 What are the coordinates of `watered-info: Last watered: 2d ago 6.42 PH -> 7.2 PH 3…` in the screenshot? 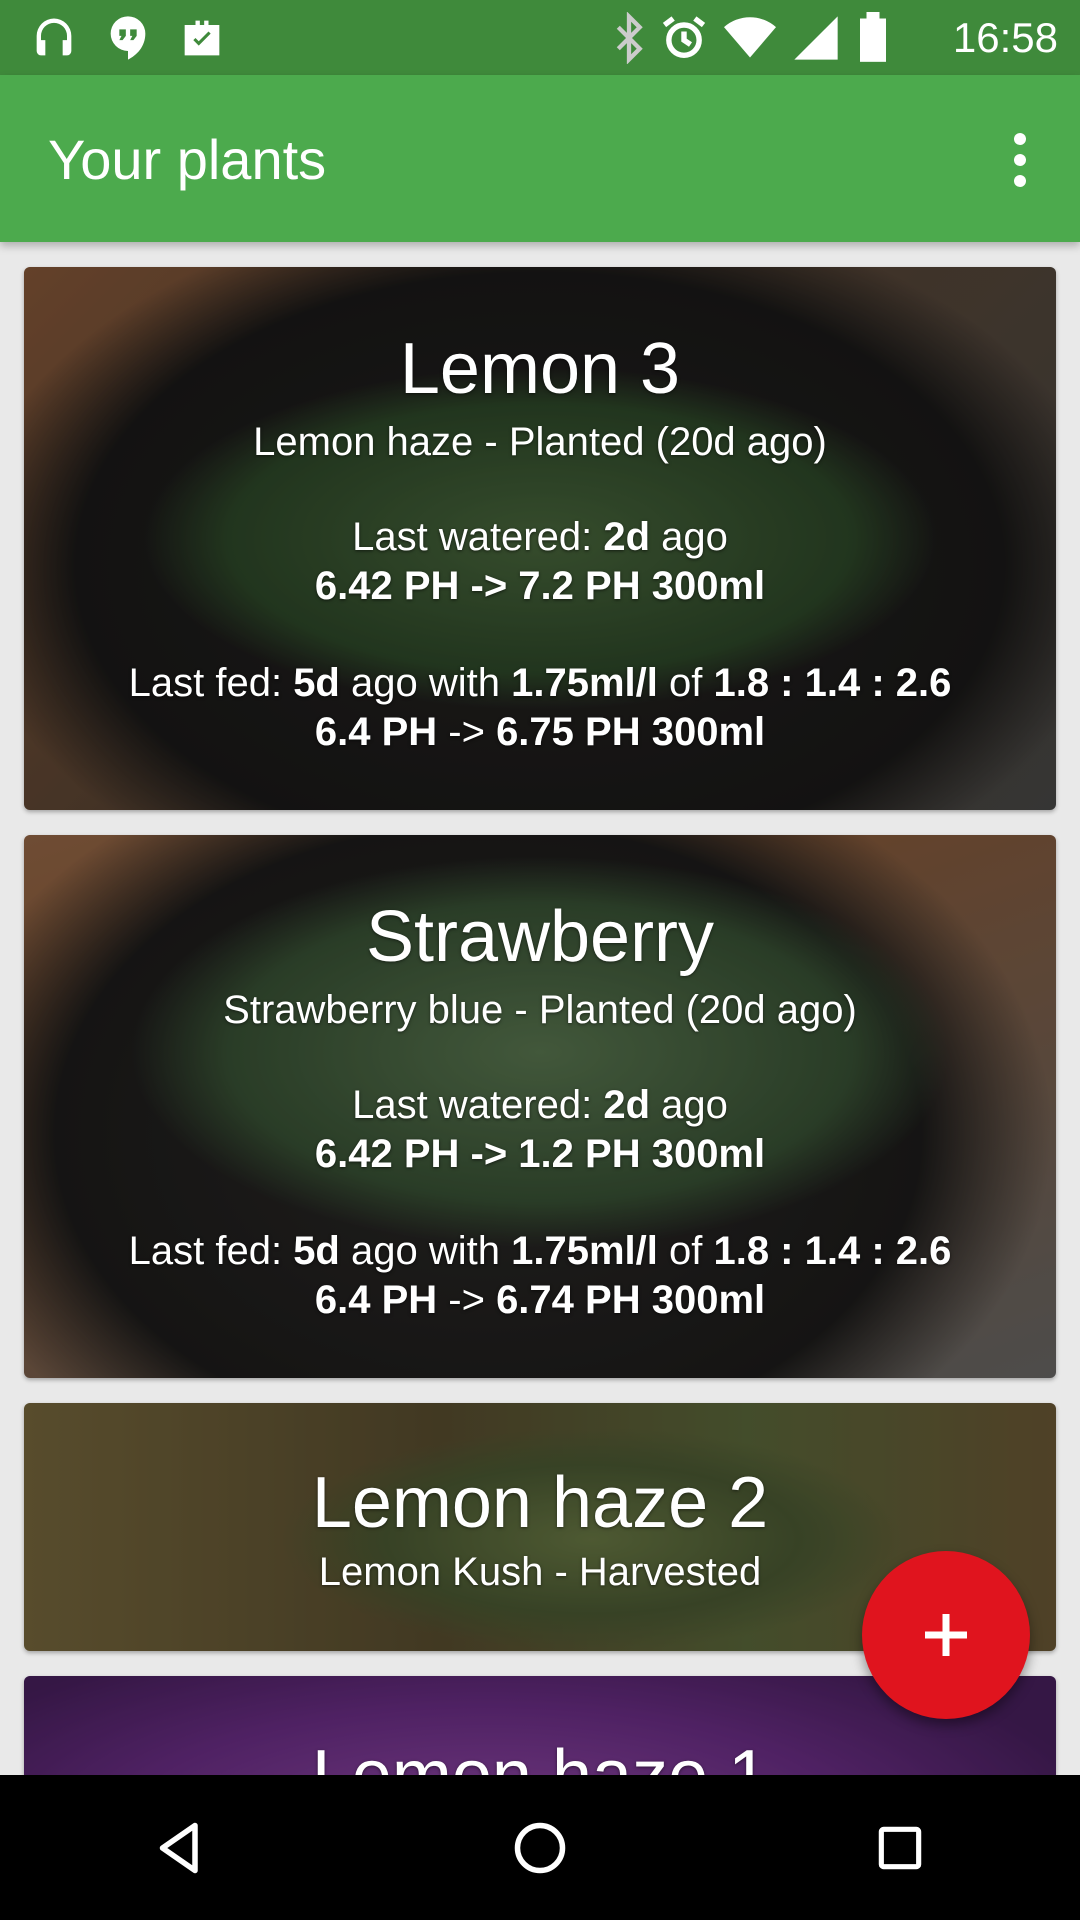 It's located at (540, 561).